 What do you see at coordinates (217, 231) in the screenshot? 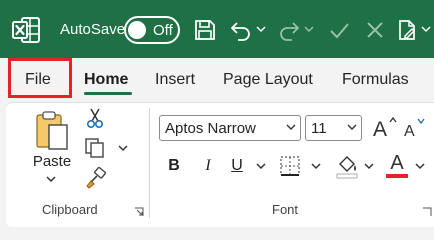
I see `ribbon-bottom-edge` at bounding box center [217, 231].